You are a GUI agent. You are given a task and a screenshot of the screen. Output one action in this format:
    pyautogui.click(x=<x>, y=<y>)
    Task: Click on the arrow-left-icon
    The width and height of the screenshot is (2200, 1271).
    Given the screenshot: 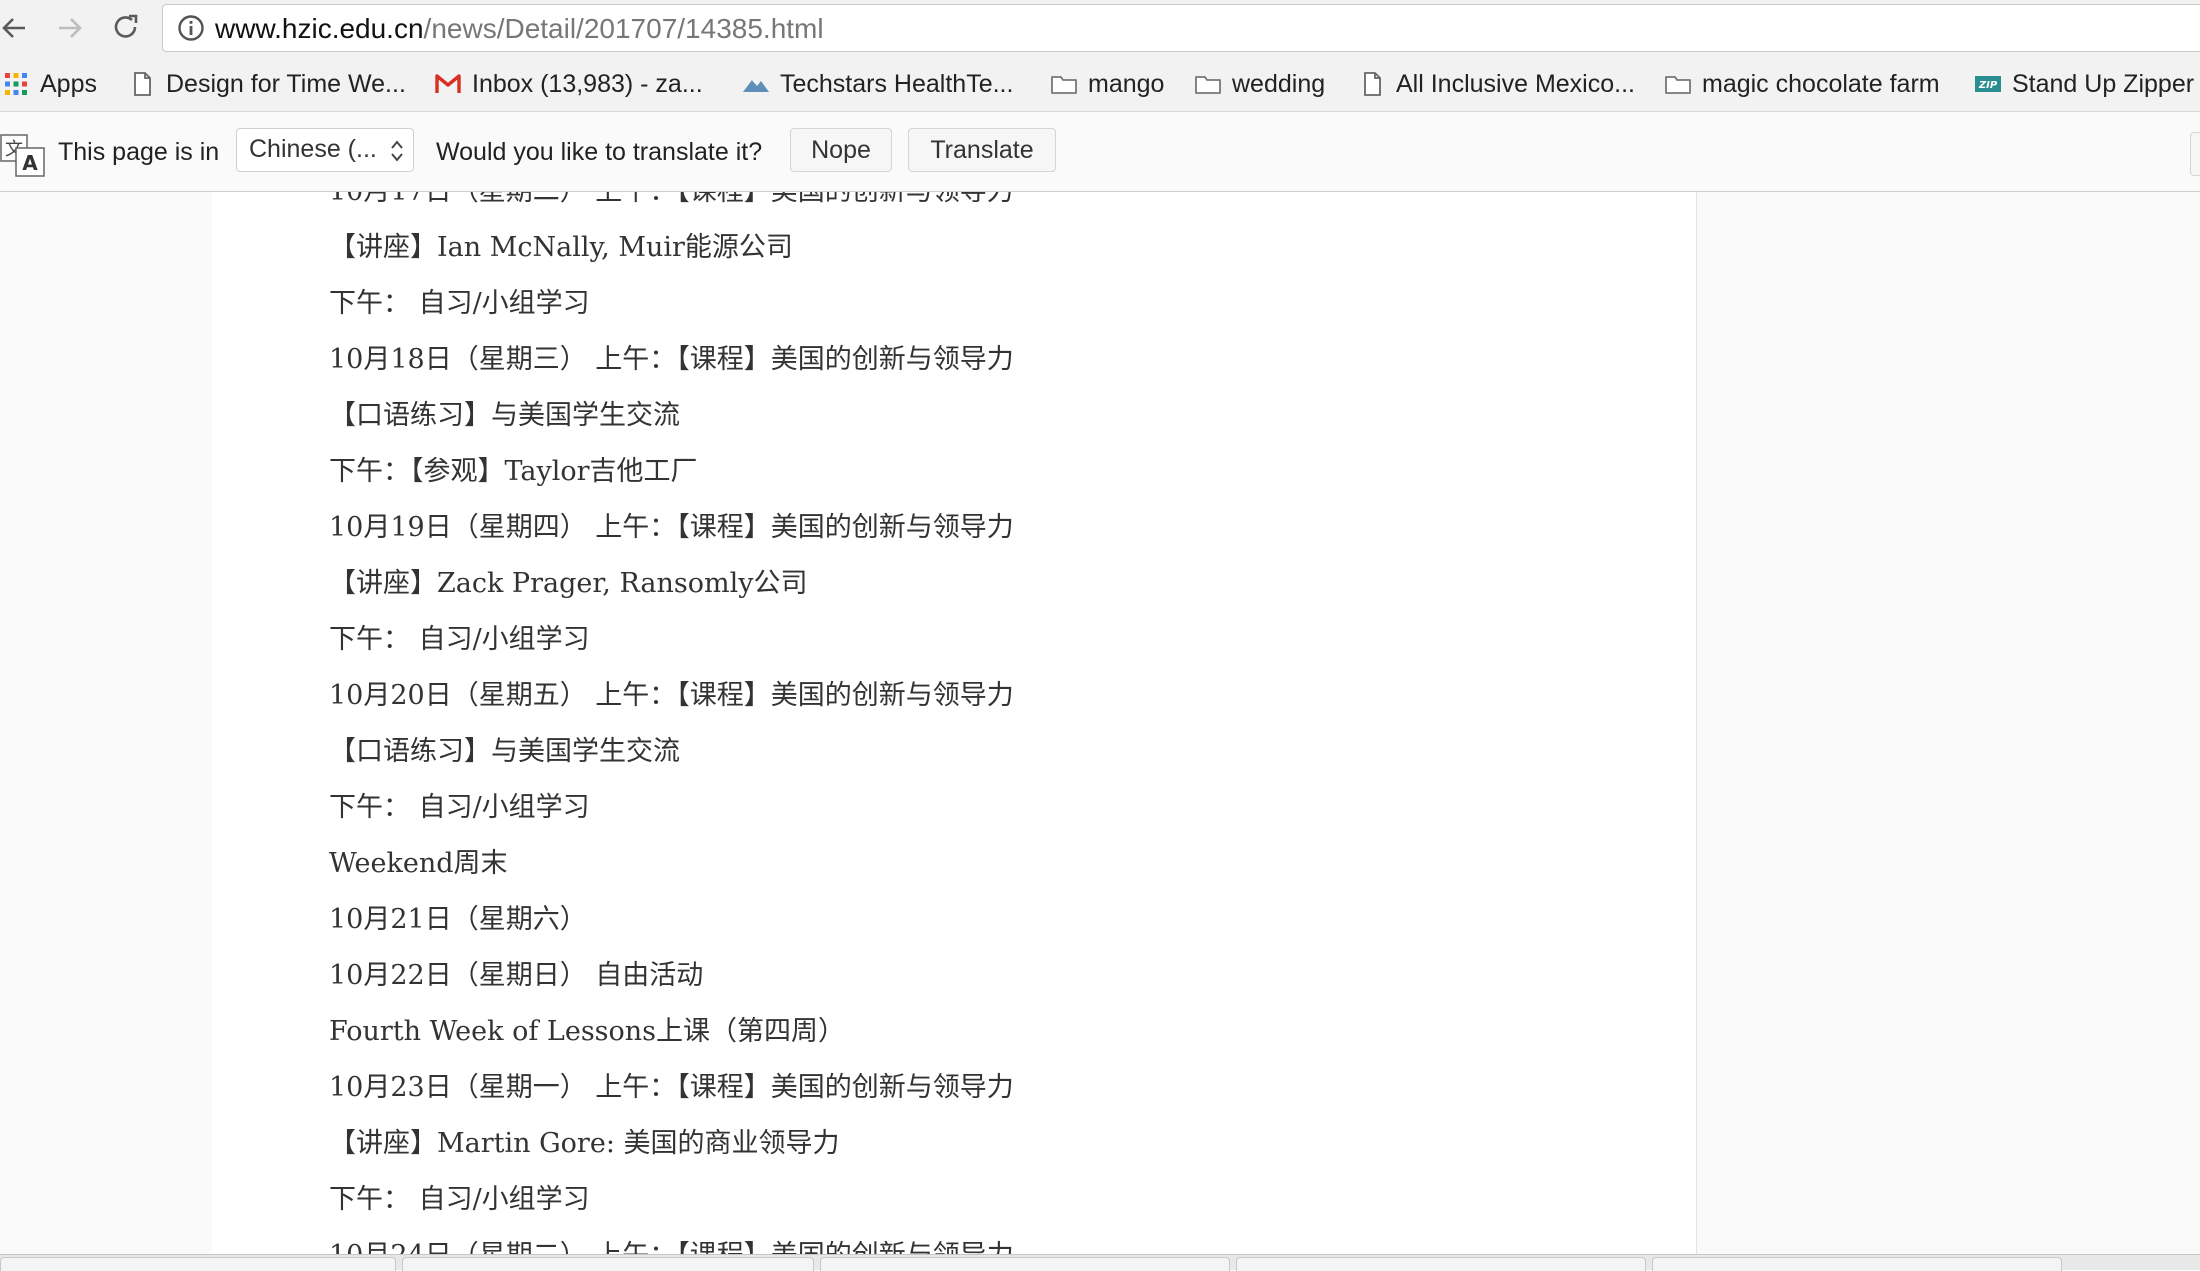 What is the action you would take?
    pyautogui.click(x=13, y=28)
    